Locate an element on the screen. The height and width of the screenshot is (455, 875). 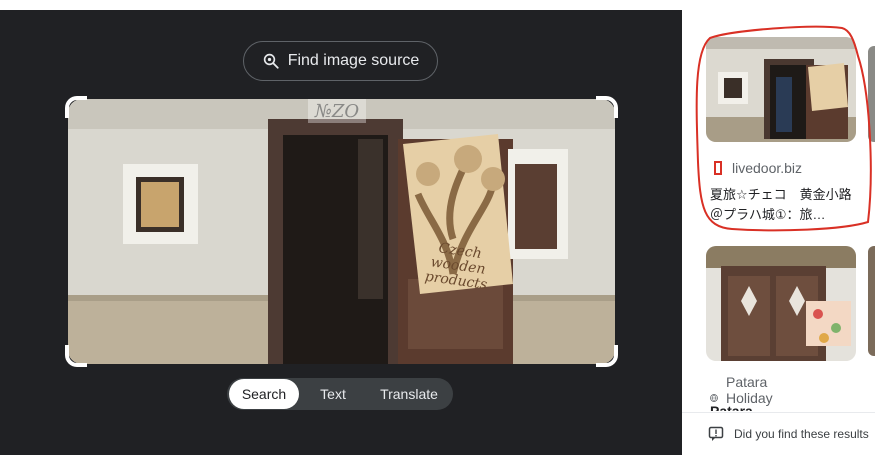
result-title: Patara Village - is located at coordinates (732, 406).